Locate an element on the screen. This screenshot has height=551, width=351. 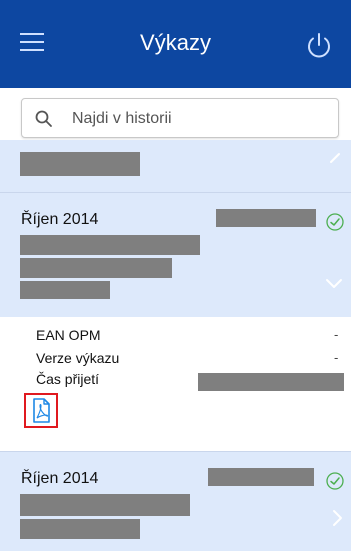
pdf-icon is located at coordinates (41, 410).